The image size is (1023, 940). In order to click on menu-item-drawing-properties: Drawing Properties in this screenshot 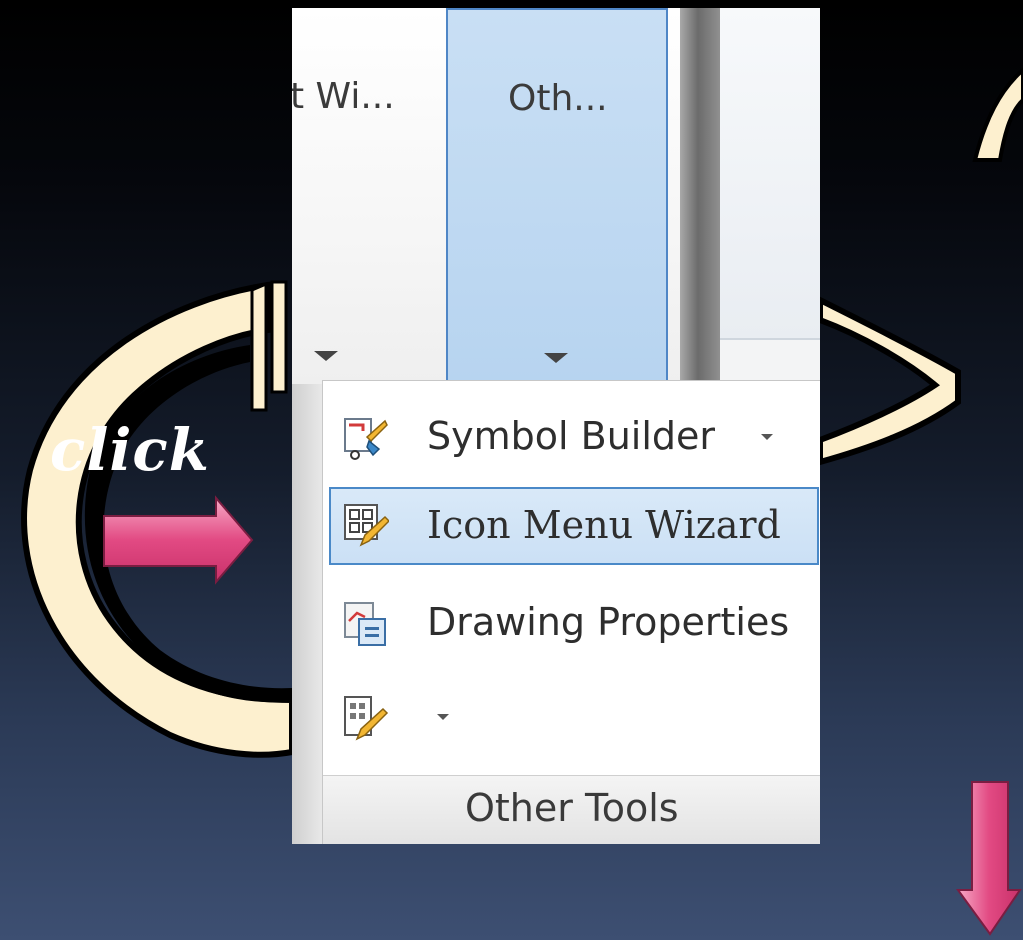, I will do `click(574, 623)`.